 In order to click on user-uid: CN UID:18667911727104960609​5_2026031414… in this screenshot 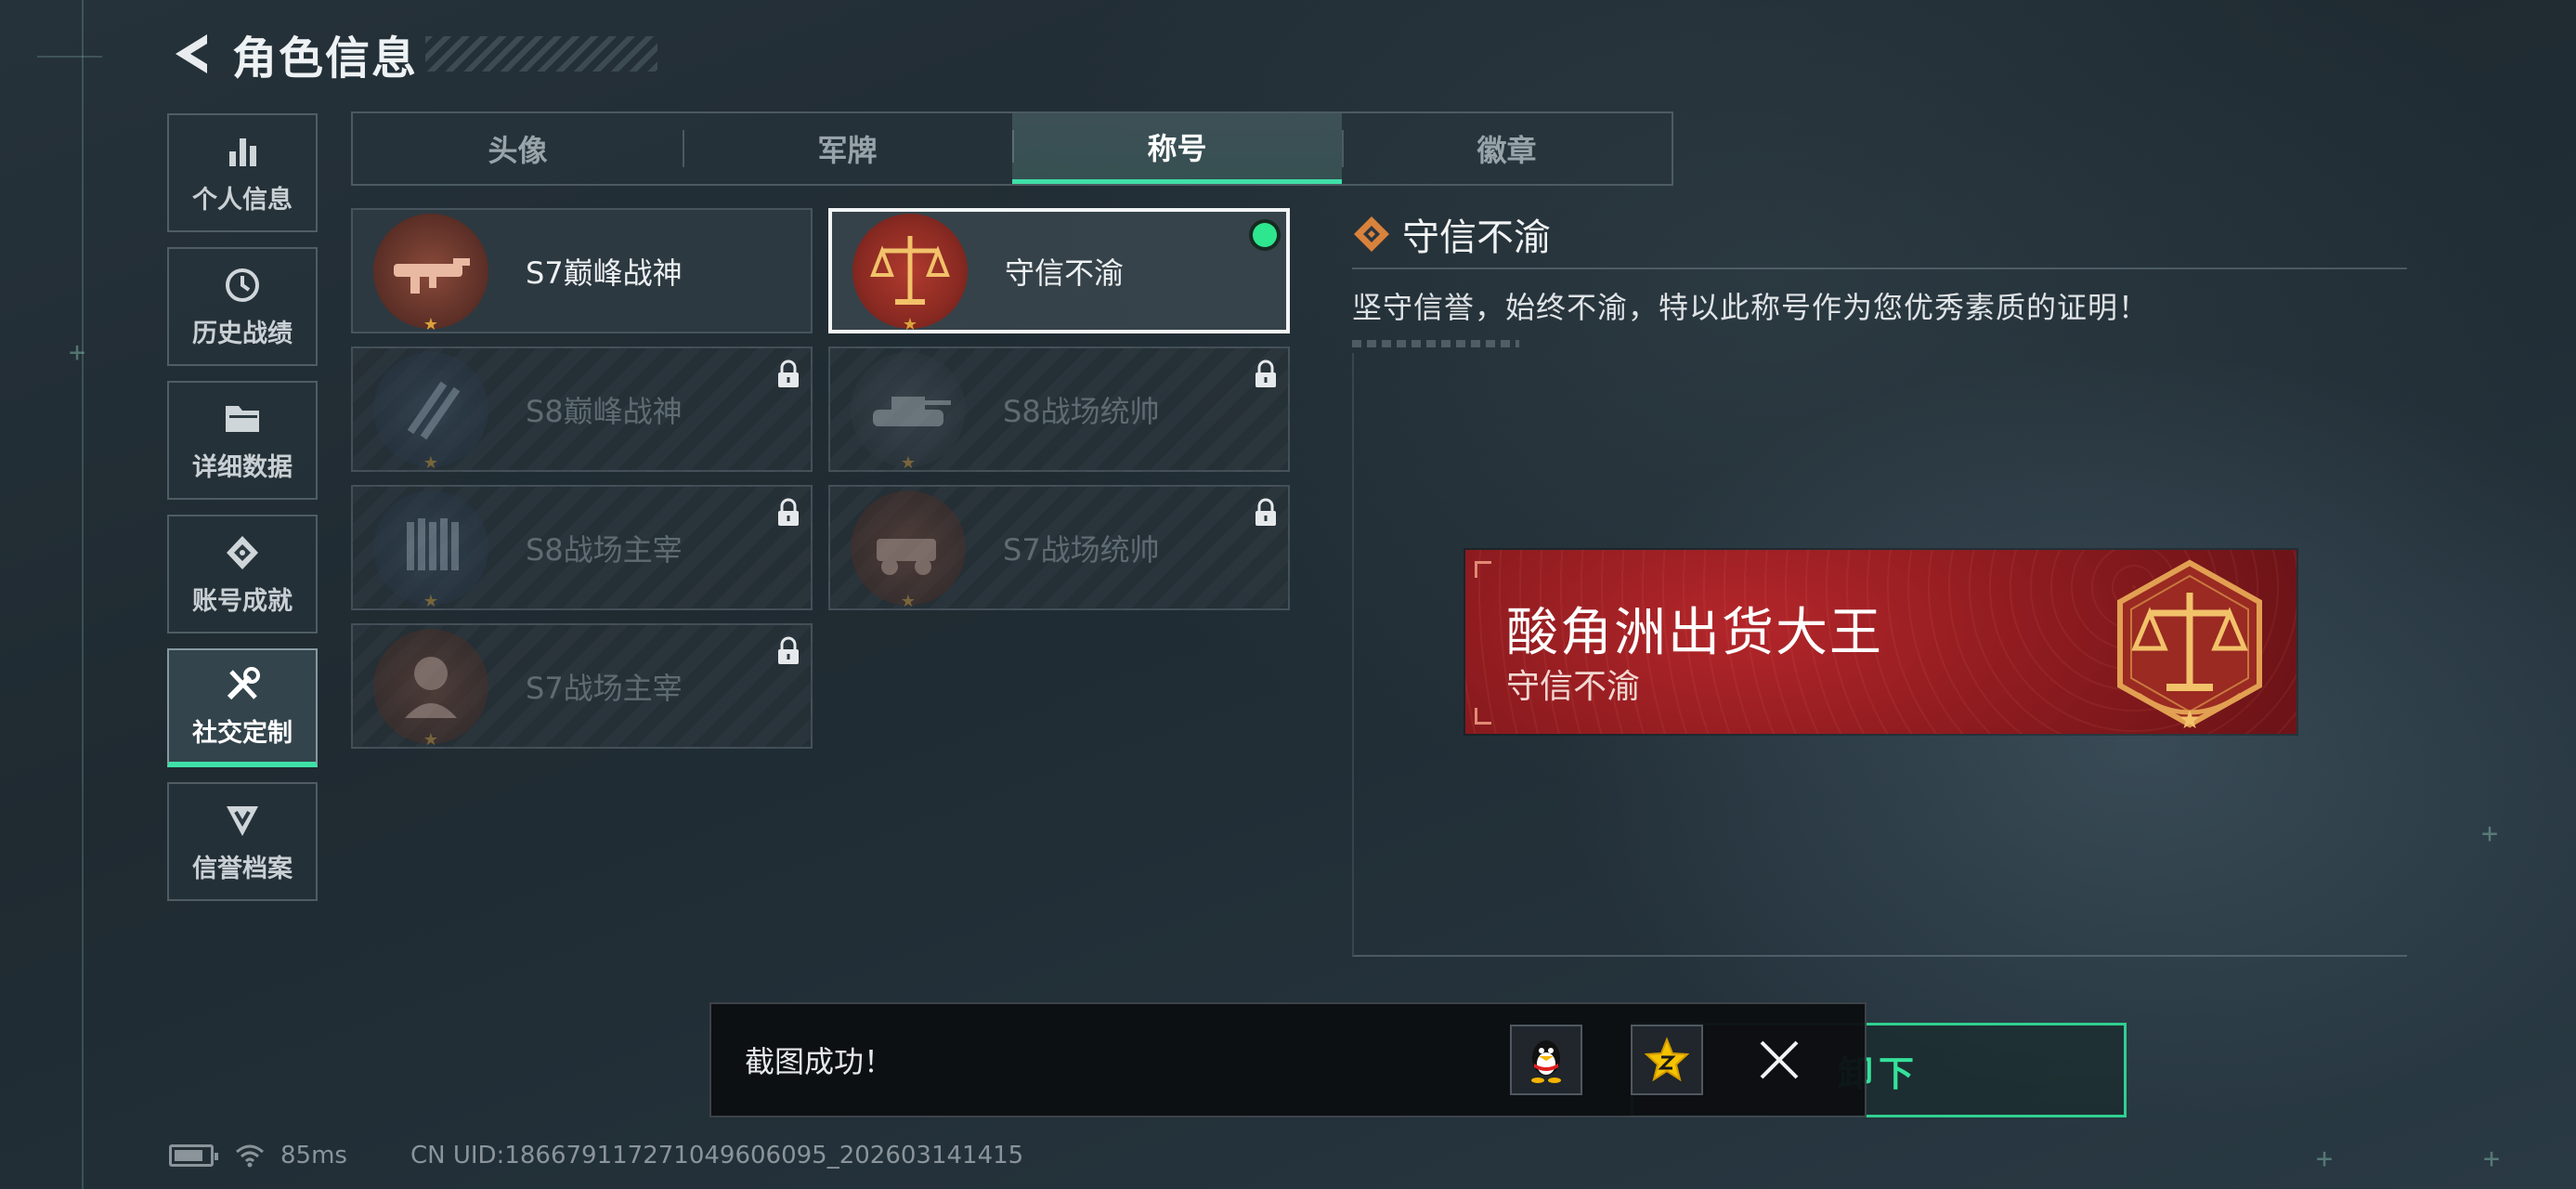, I will do `click(717, 1156)`.